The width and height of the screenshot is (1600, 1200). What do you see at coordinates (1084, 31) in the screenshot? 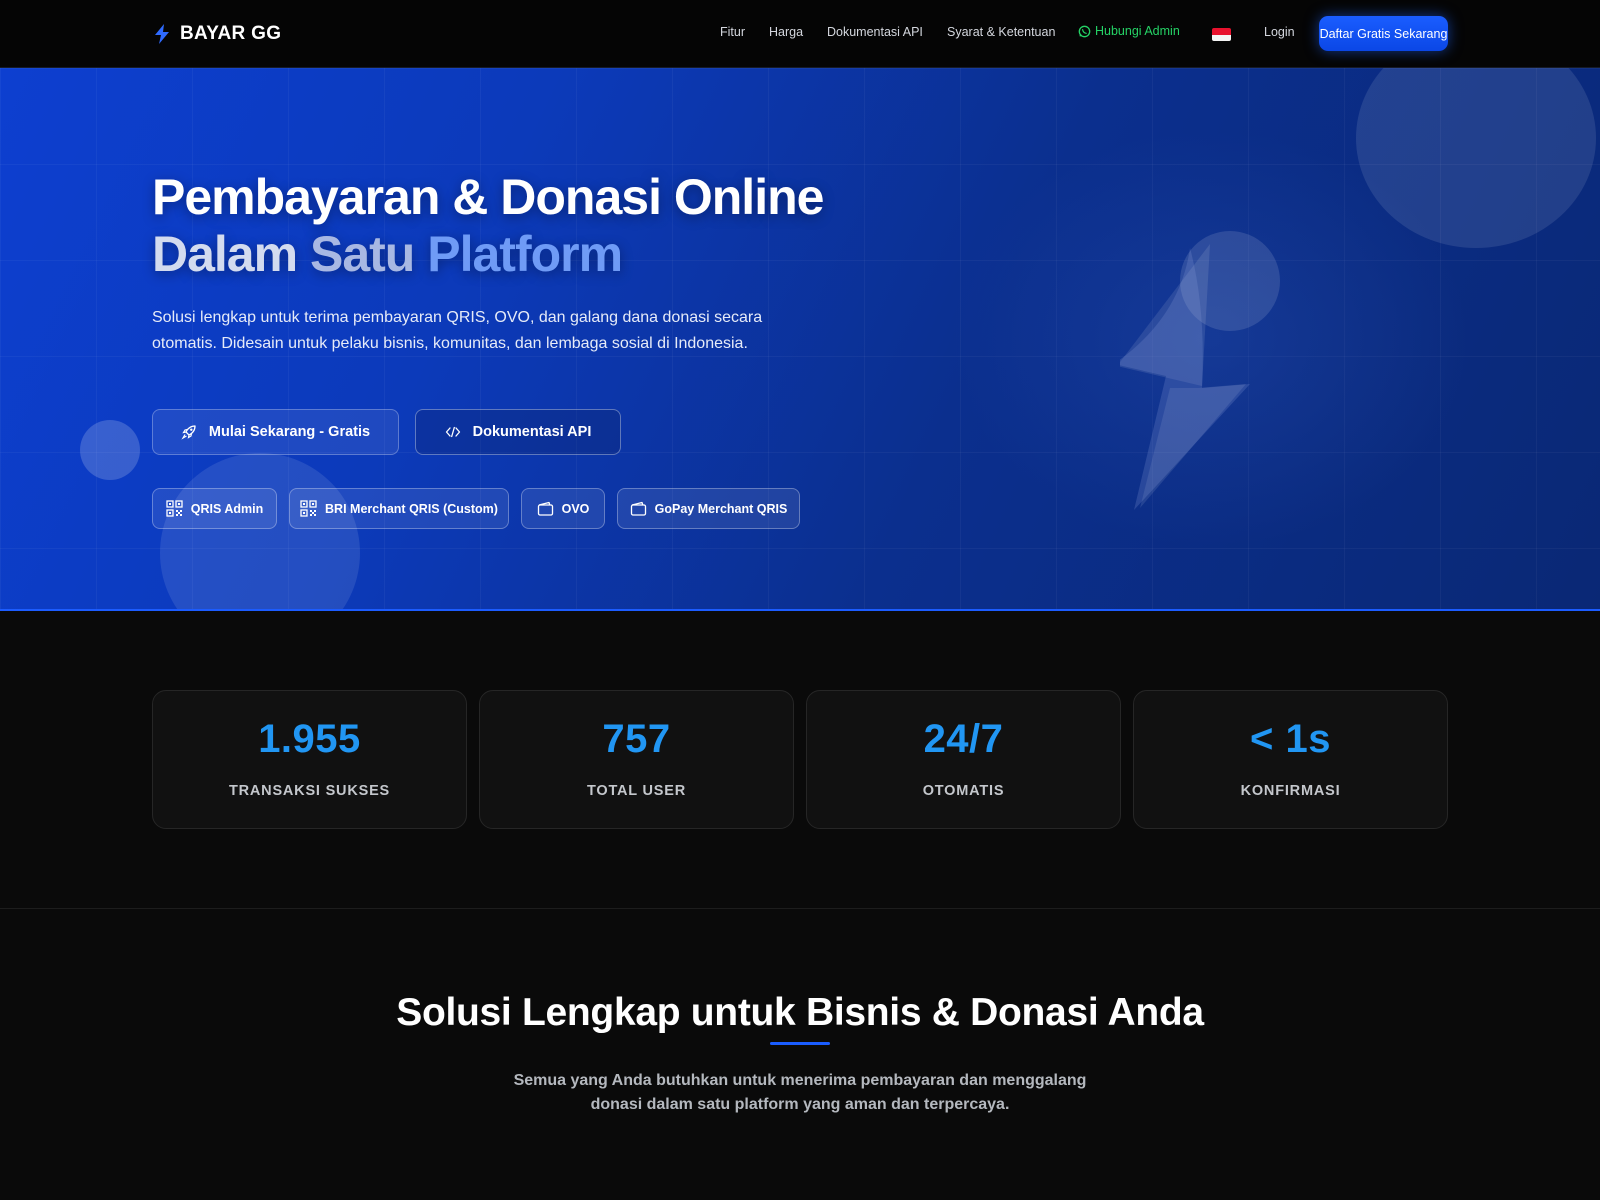
I see `whatsapp-icon` at bounding box center [1084, 31].